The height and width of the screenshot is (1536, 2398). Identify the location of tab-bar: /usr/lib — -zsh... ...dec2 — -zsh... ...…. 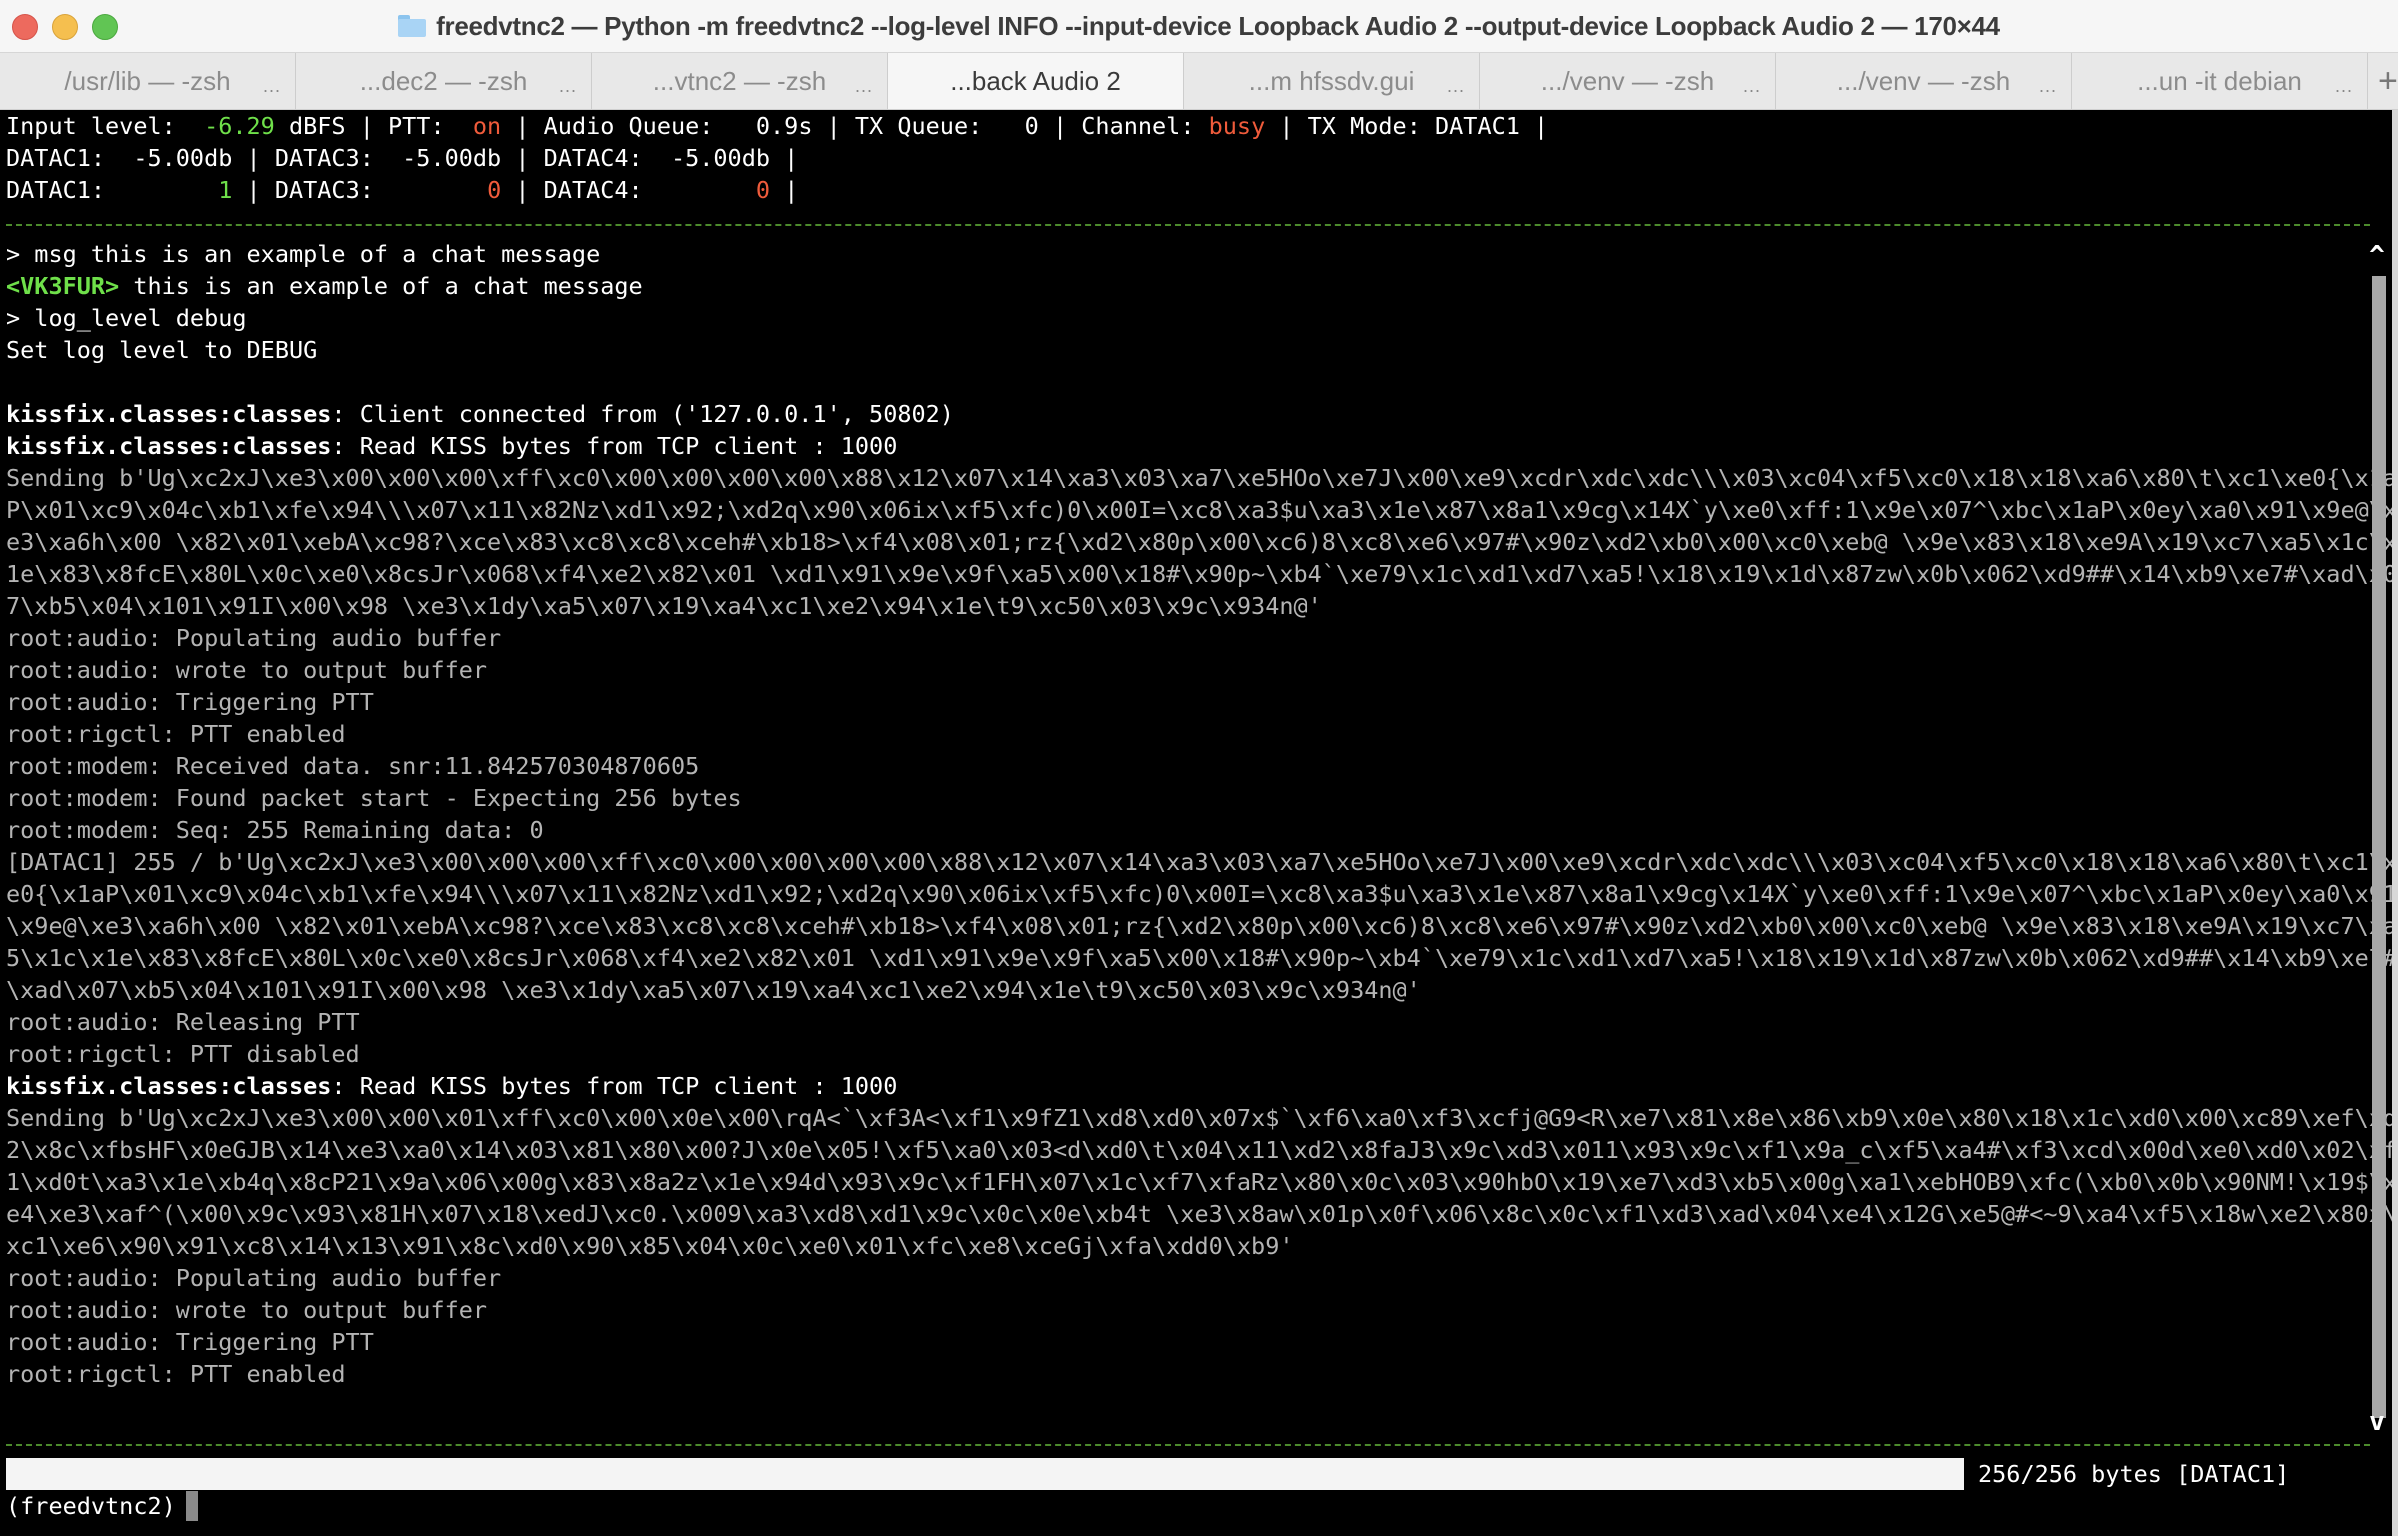
(1199, 81).